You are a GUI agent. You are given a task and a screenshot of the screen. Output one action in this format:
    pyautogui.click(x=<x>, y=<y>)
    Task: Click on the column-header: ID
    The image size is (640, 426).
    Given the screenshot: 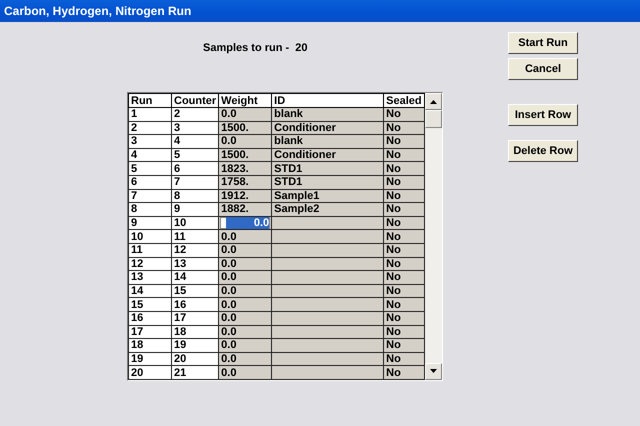 What is the action you would take?
    pyautogui.click(x=328, y=101)
    